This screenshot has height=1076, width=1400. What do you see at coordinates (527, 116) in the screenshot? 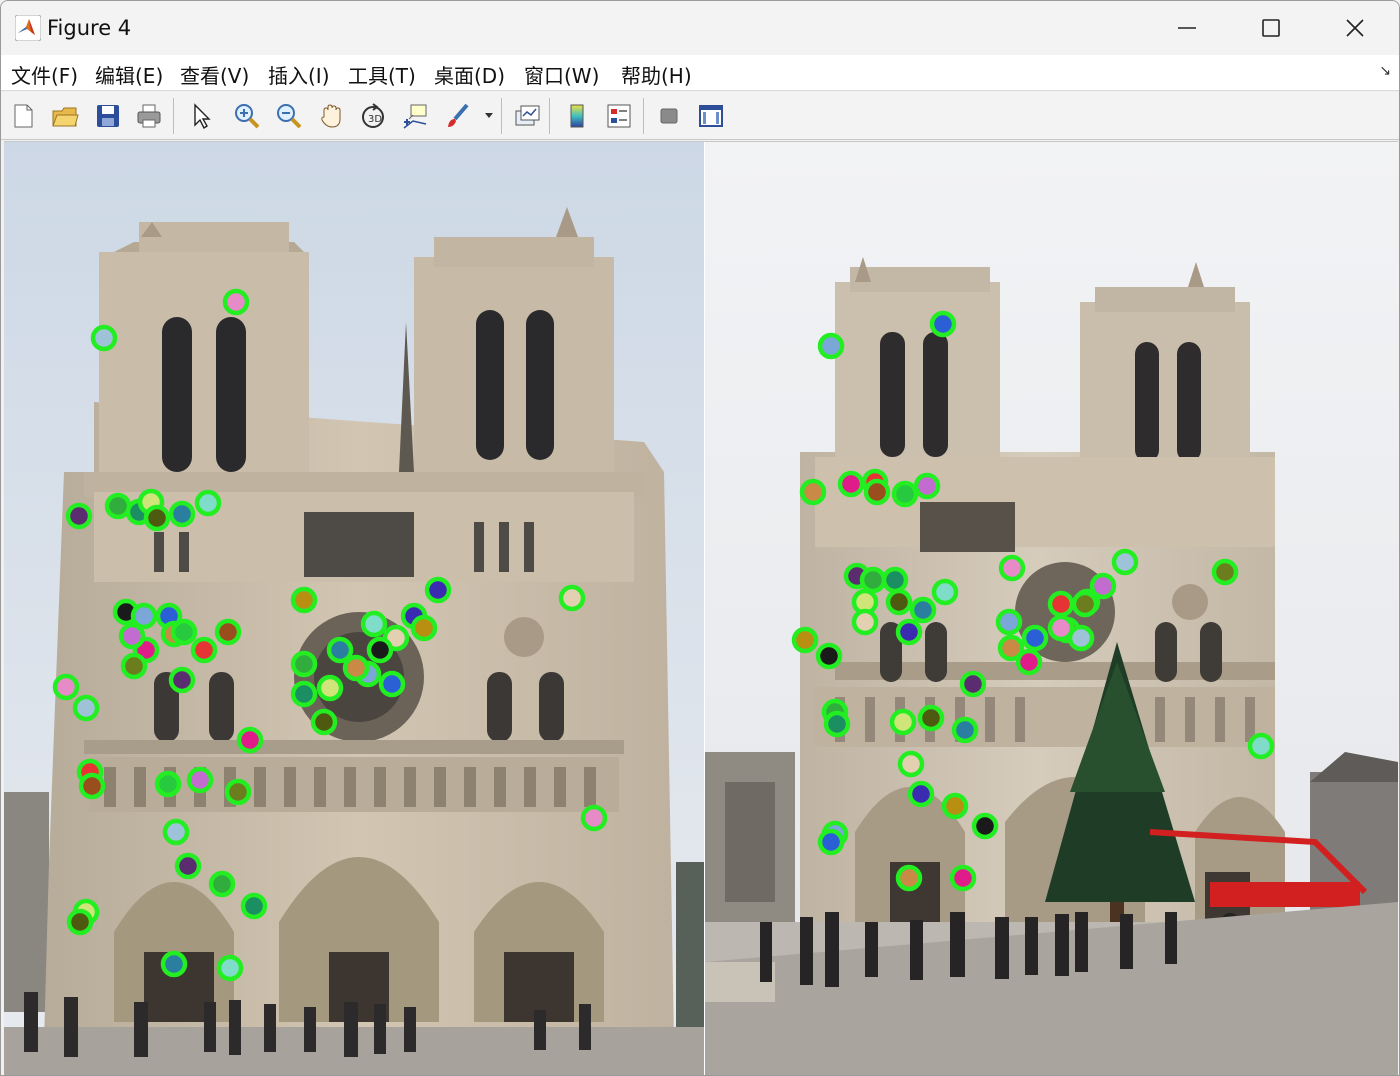
I see `link-plot-button` at bounding box center [527, 116].